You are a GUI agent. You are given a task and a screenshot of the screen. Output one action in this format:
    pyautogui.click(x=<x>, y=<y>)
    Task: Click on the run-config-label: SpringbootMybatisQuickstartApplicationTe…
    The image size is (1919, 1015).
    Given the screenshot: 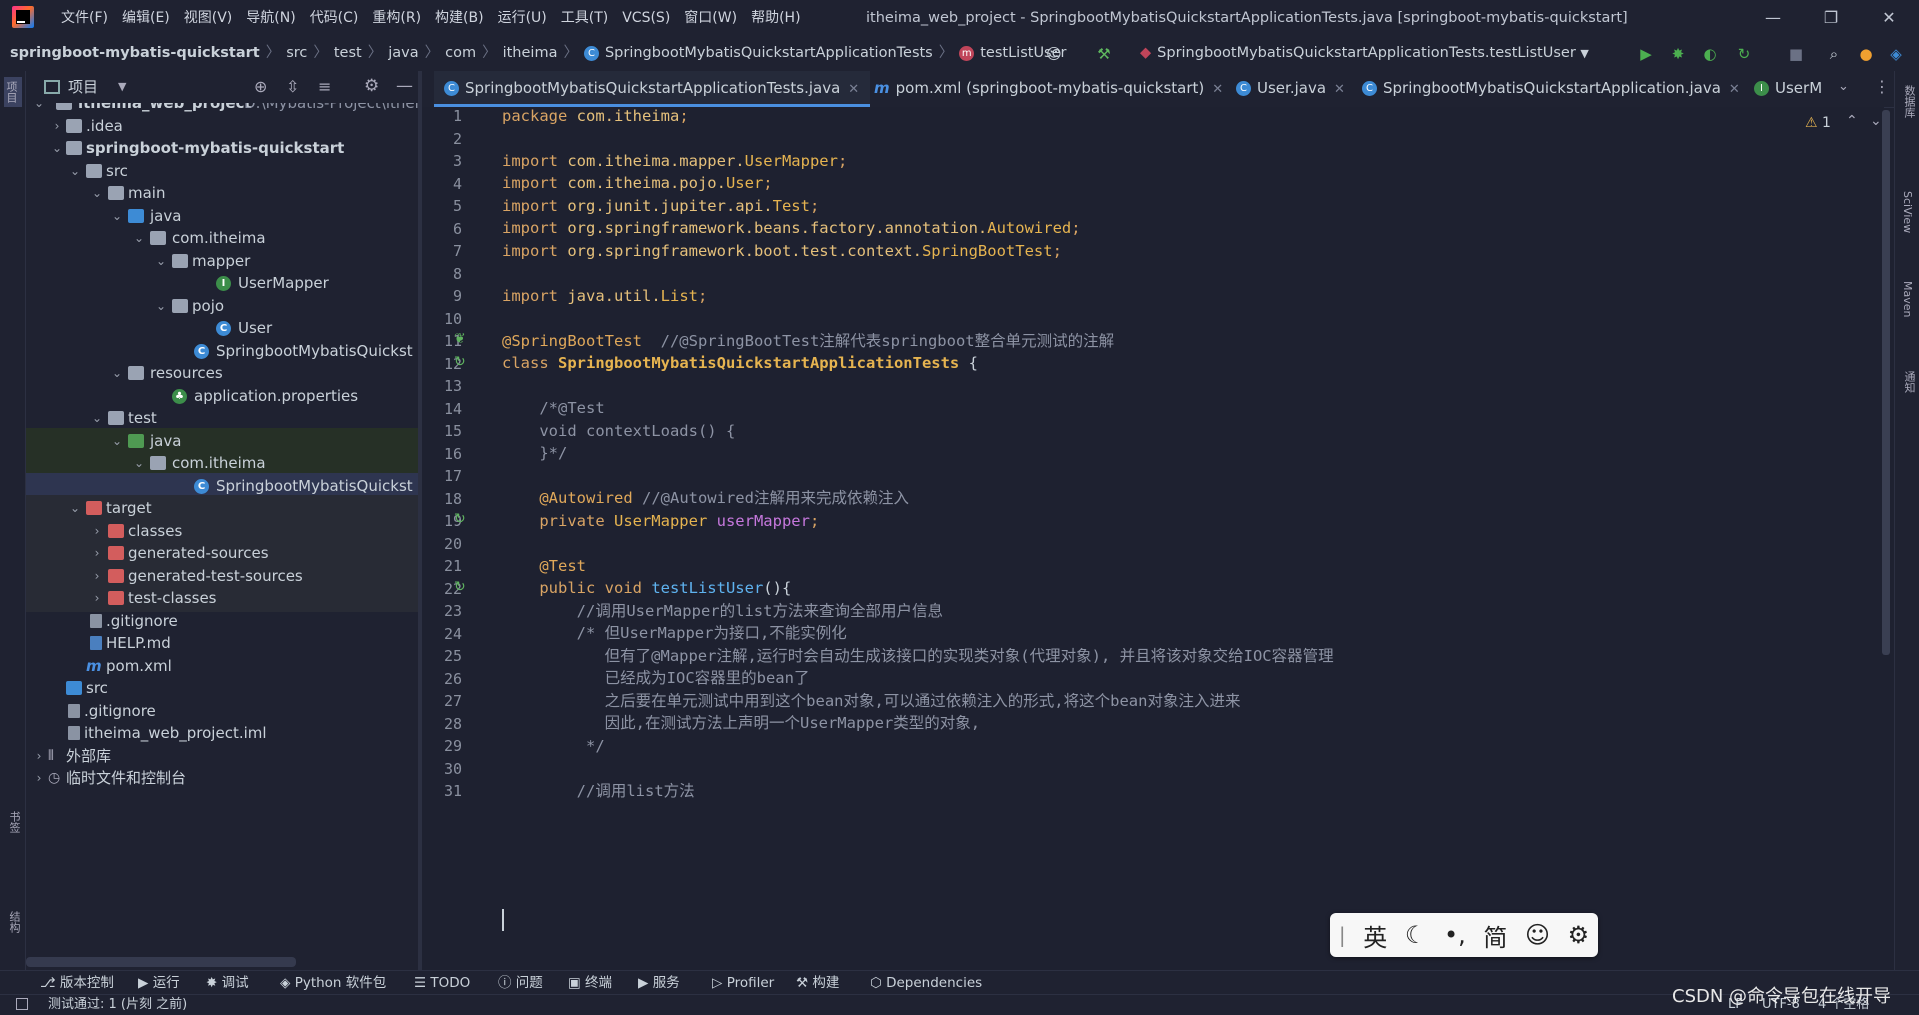 What is the action you would take?
    pyautogui.click(x=1366, y=53)
    